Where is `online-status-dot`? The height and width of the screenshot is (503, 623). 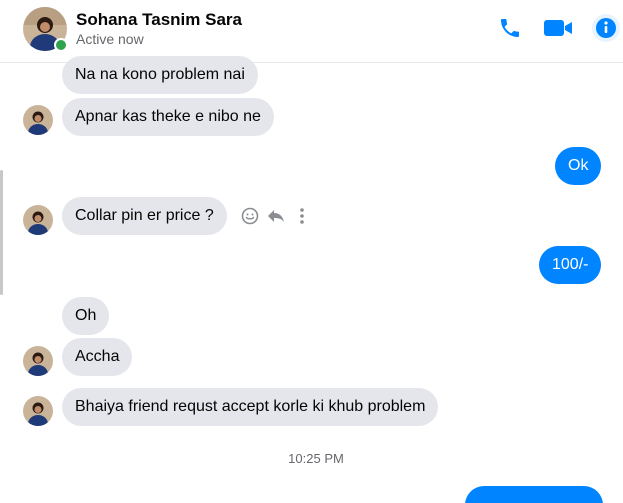 online-status-dot is located at coordinates (61, 45).